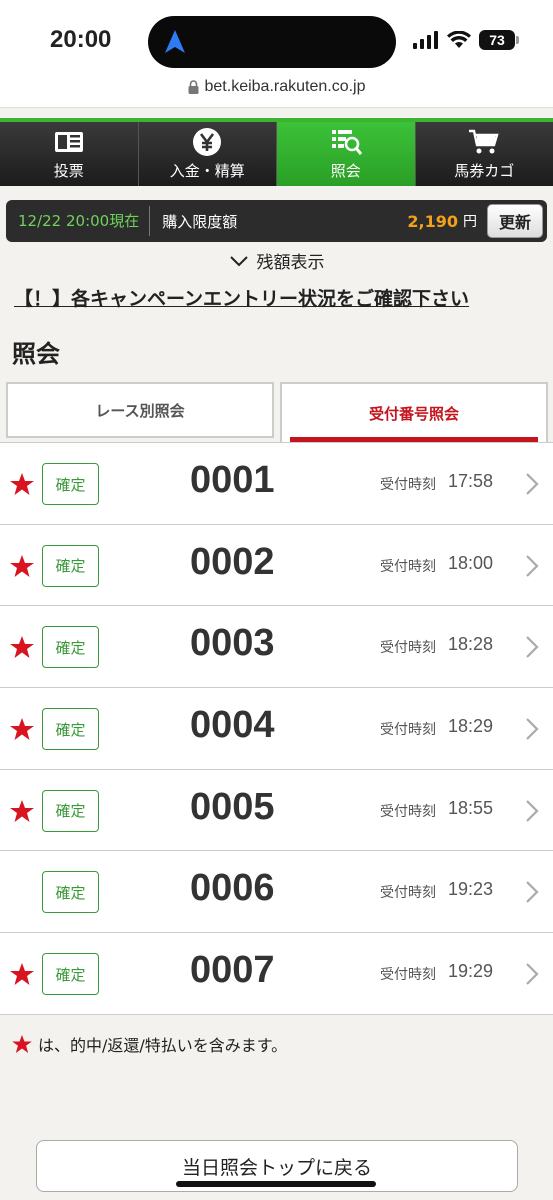  I want to click on battery-indicator: 73, so click(499, 40).